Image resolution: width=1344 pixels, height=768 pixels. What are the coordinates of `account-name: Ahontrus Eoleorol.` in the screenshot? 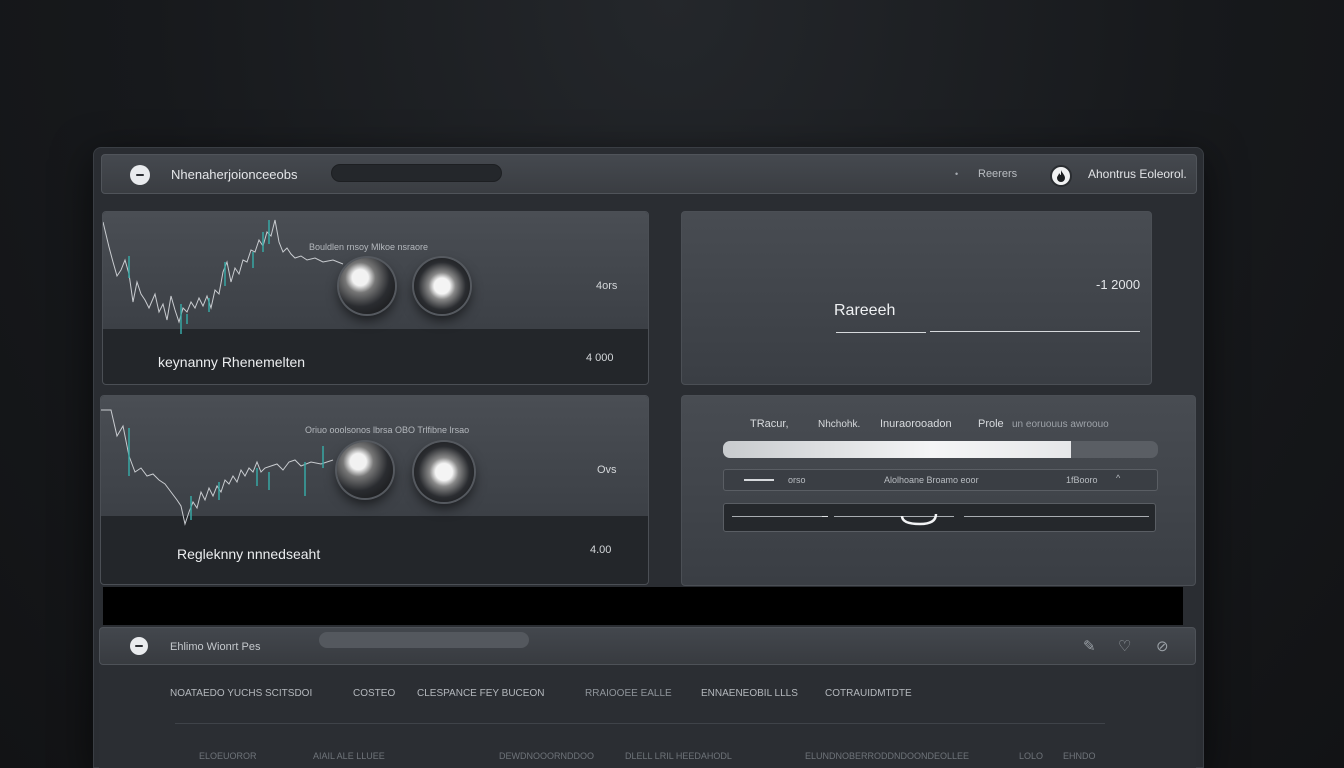 It's located at (1137, 174).